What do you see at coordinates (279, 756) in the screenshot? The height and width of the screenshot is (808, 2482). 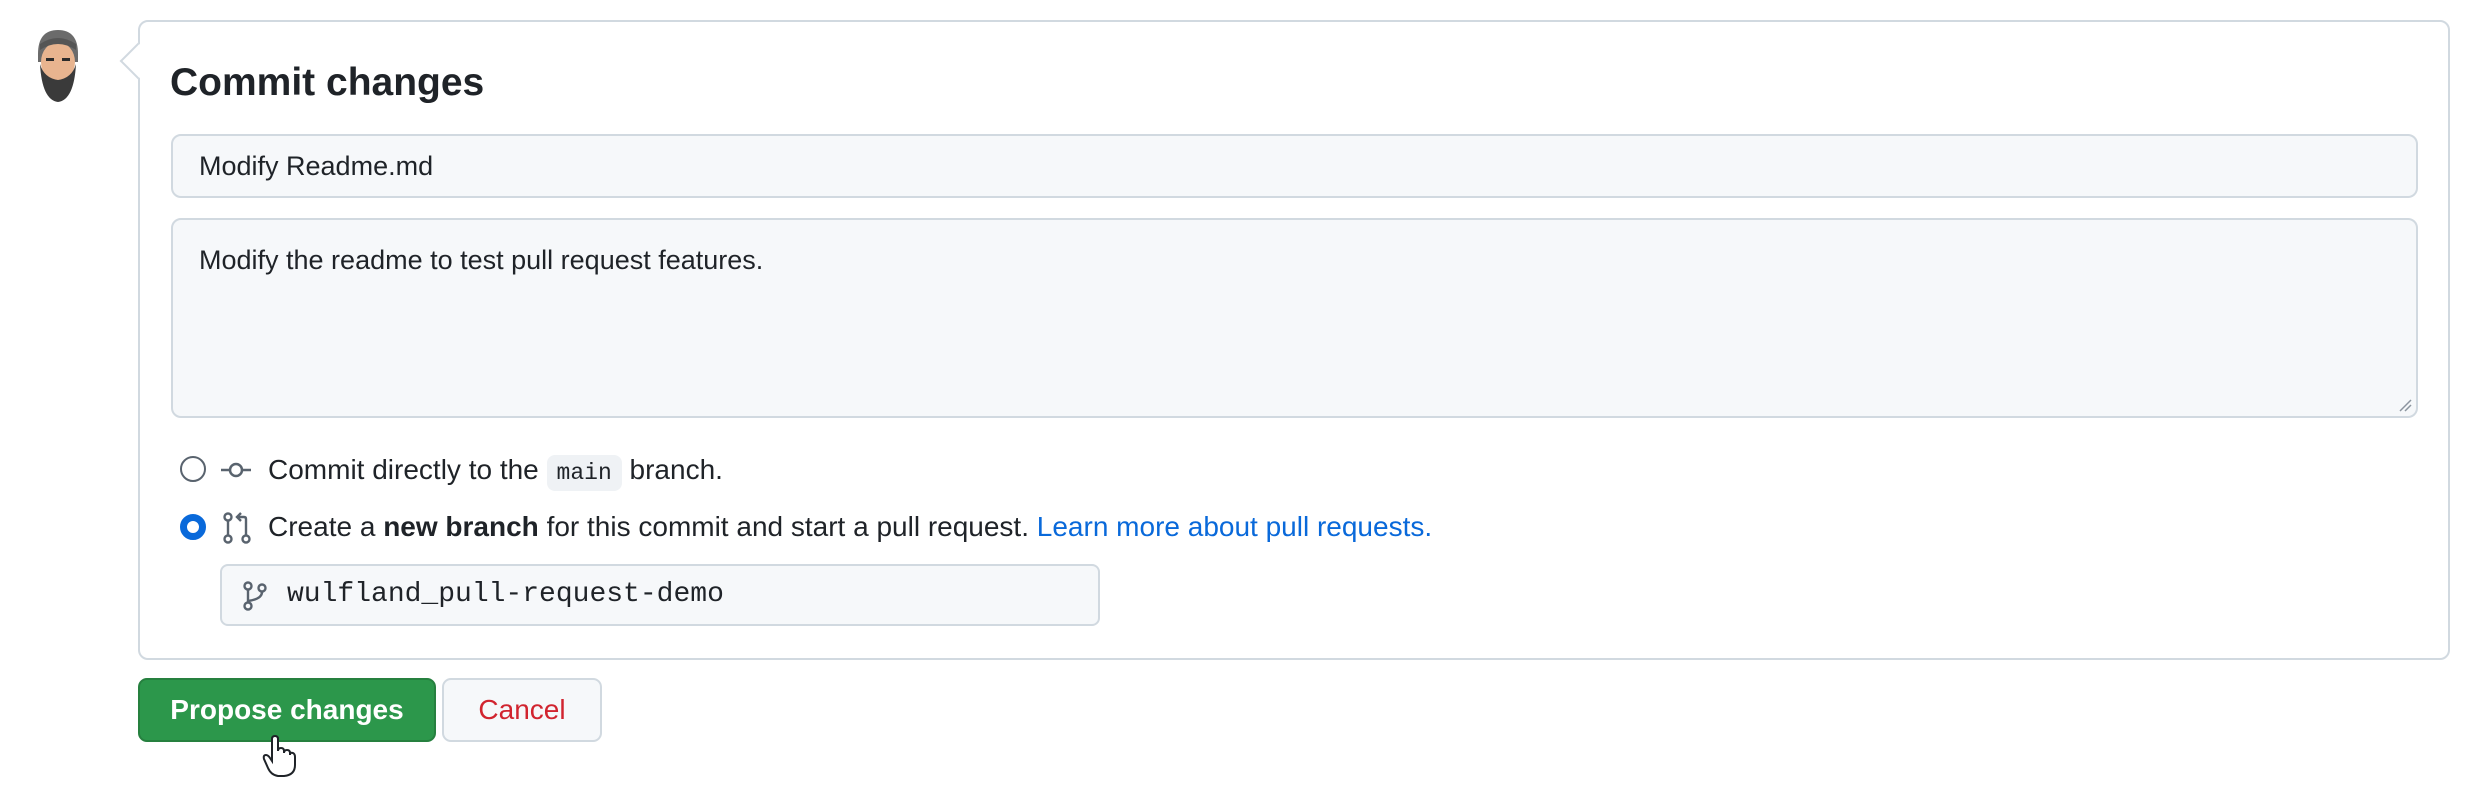 I see `hand-cursor-icon` at bounding box center [279, 756].